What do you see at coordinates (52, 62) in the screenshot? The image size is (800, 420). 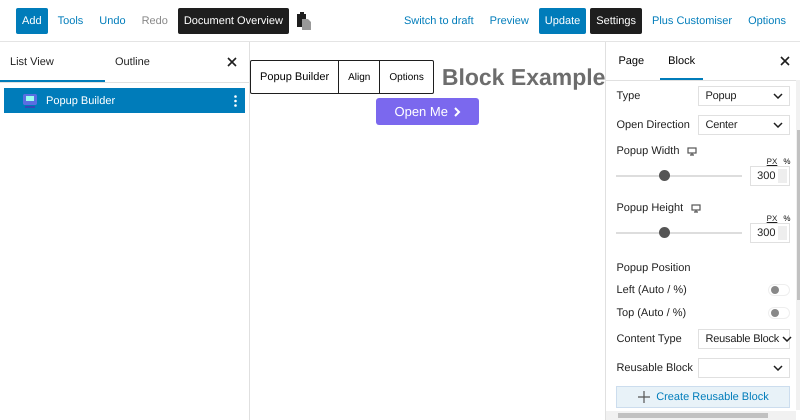 I see `panel-tab: List View` at bounding box center [52, 62].